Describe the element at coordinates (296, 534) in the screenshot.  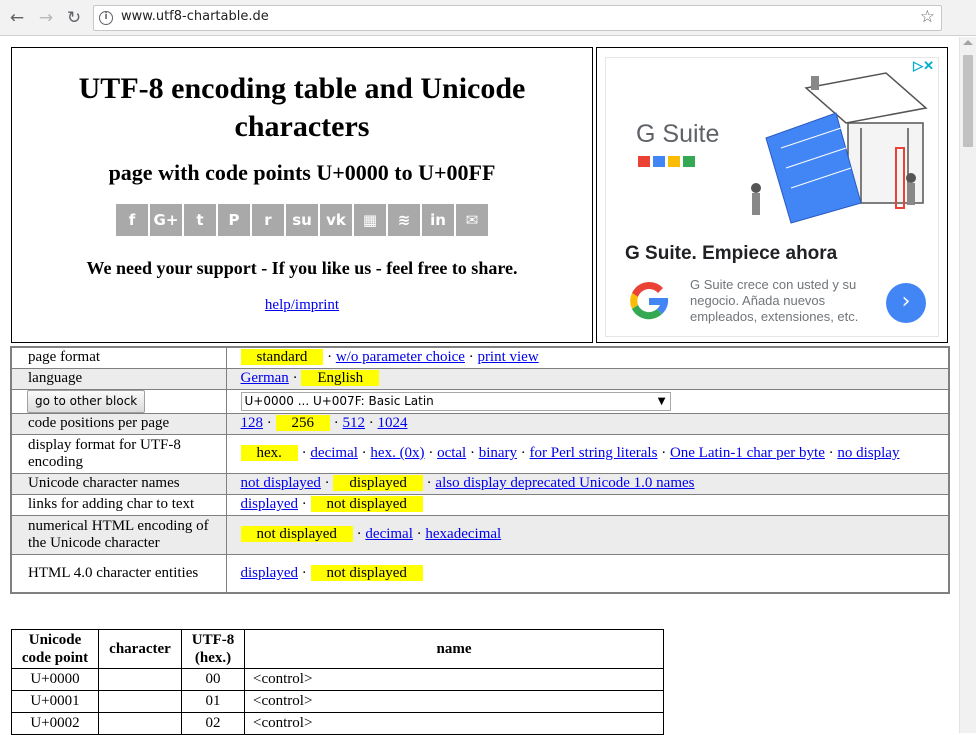
I see `numerical-html-selected: not displayed` at that location.